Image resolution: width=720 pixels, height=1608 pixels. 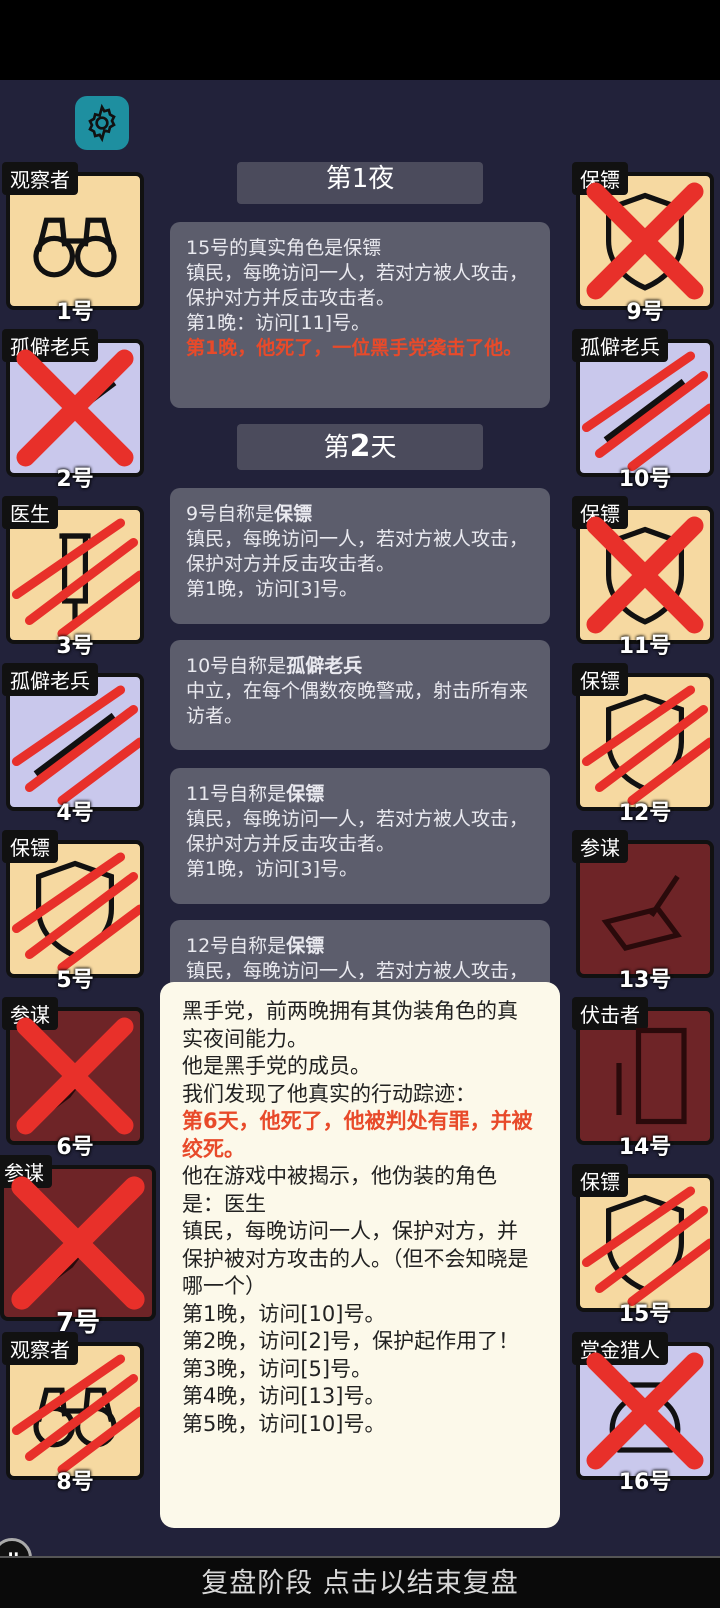 What do you see at coordinates (360, 40) in the screenshot?
I see `status-bar` at bounding box center [360, 40].